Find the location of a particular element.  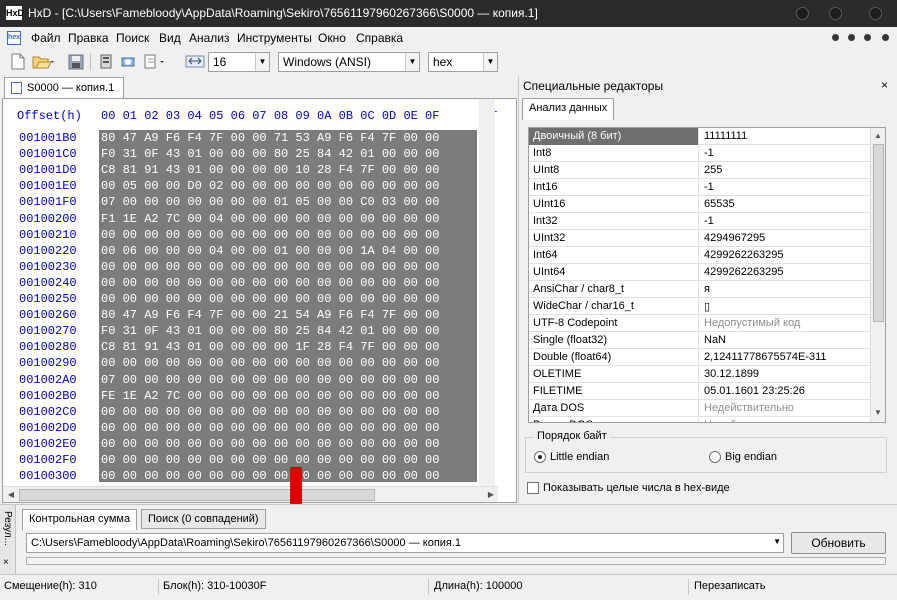

ram-icon is located at coordinates (128, 61).